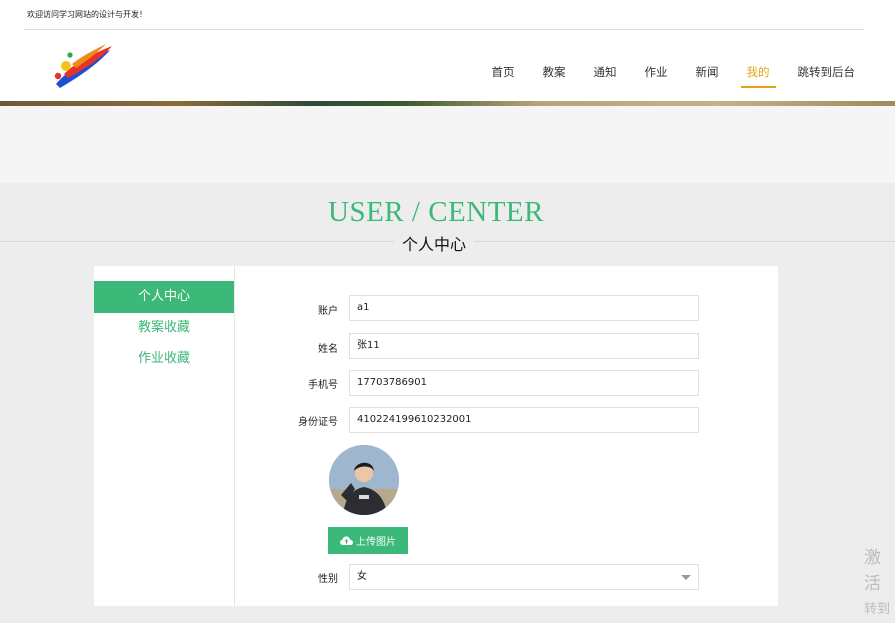  I want to click on name-field: 张11, so click(524, 346).